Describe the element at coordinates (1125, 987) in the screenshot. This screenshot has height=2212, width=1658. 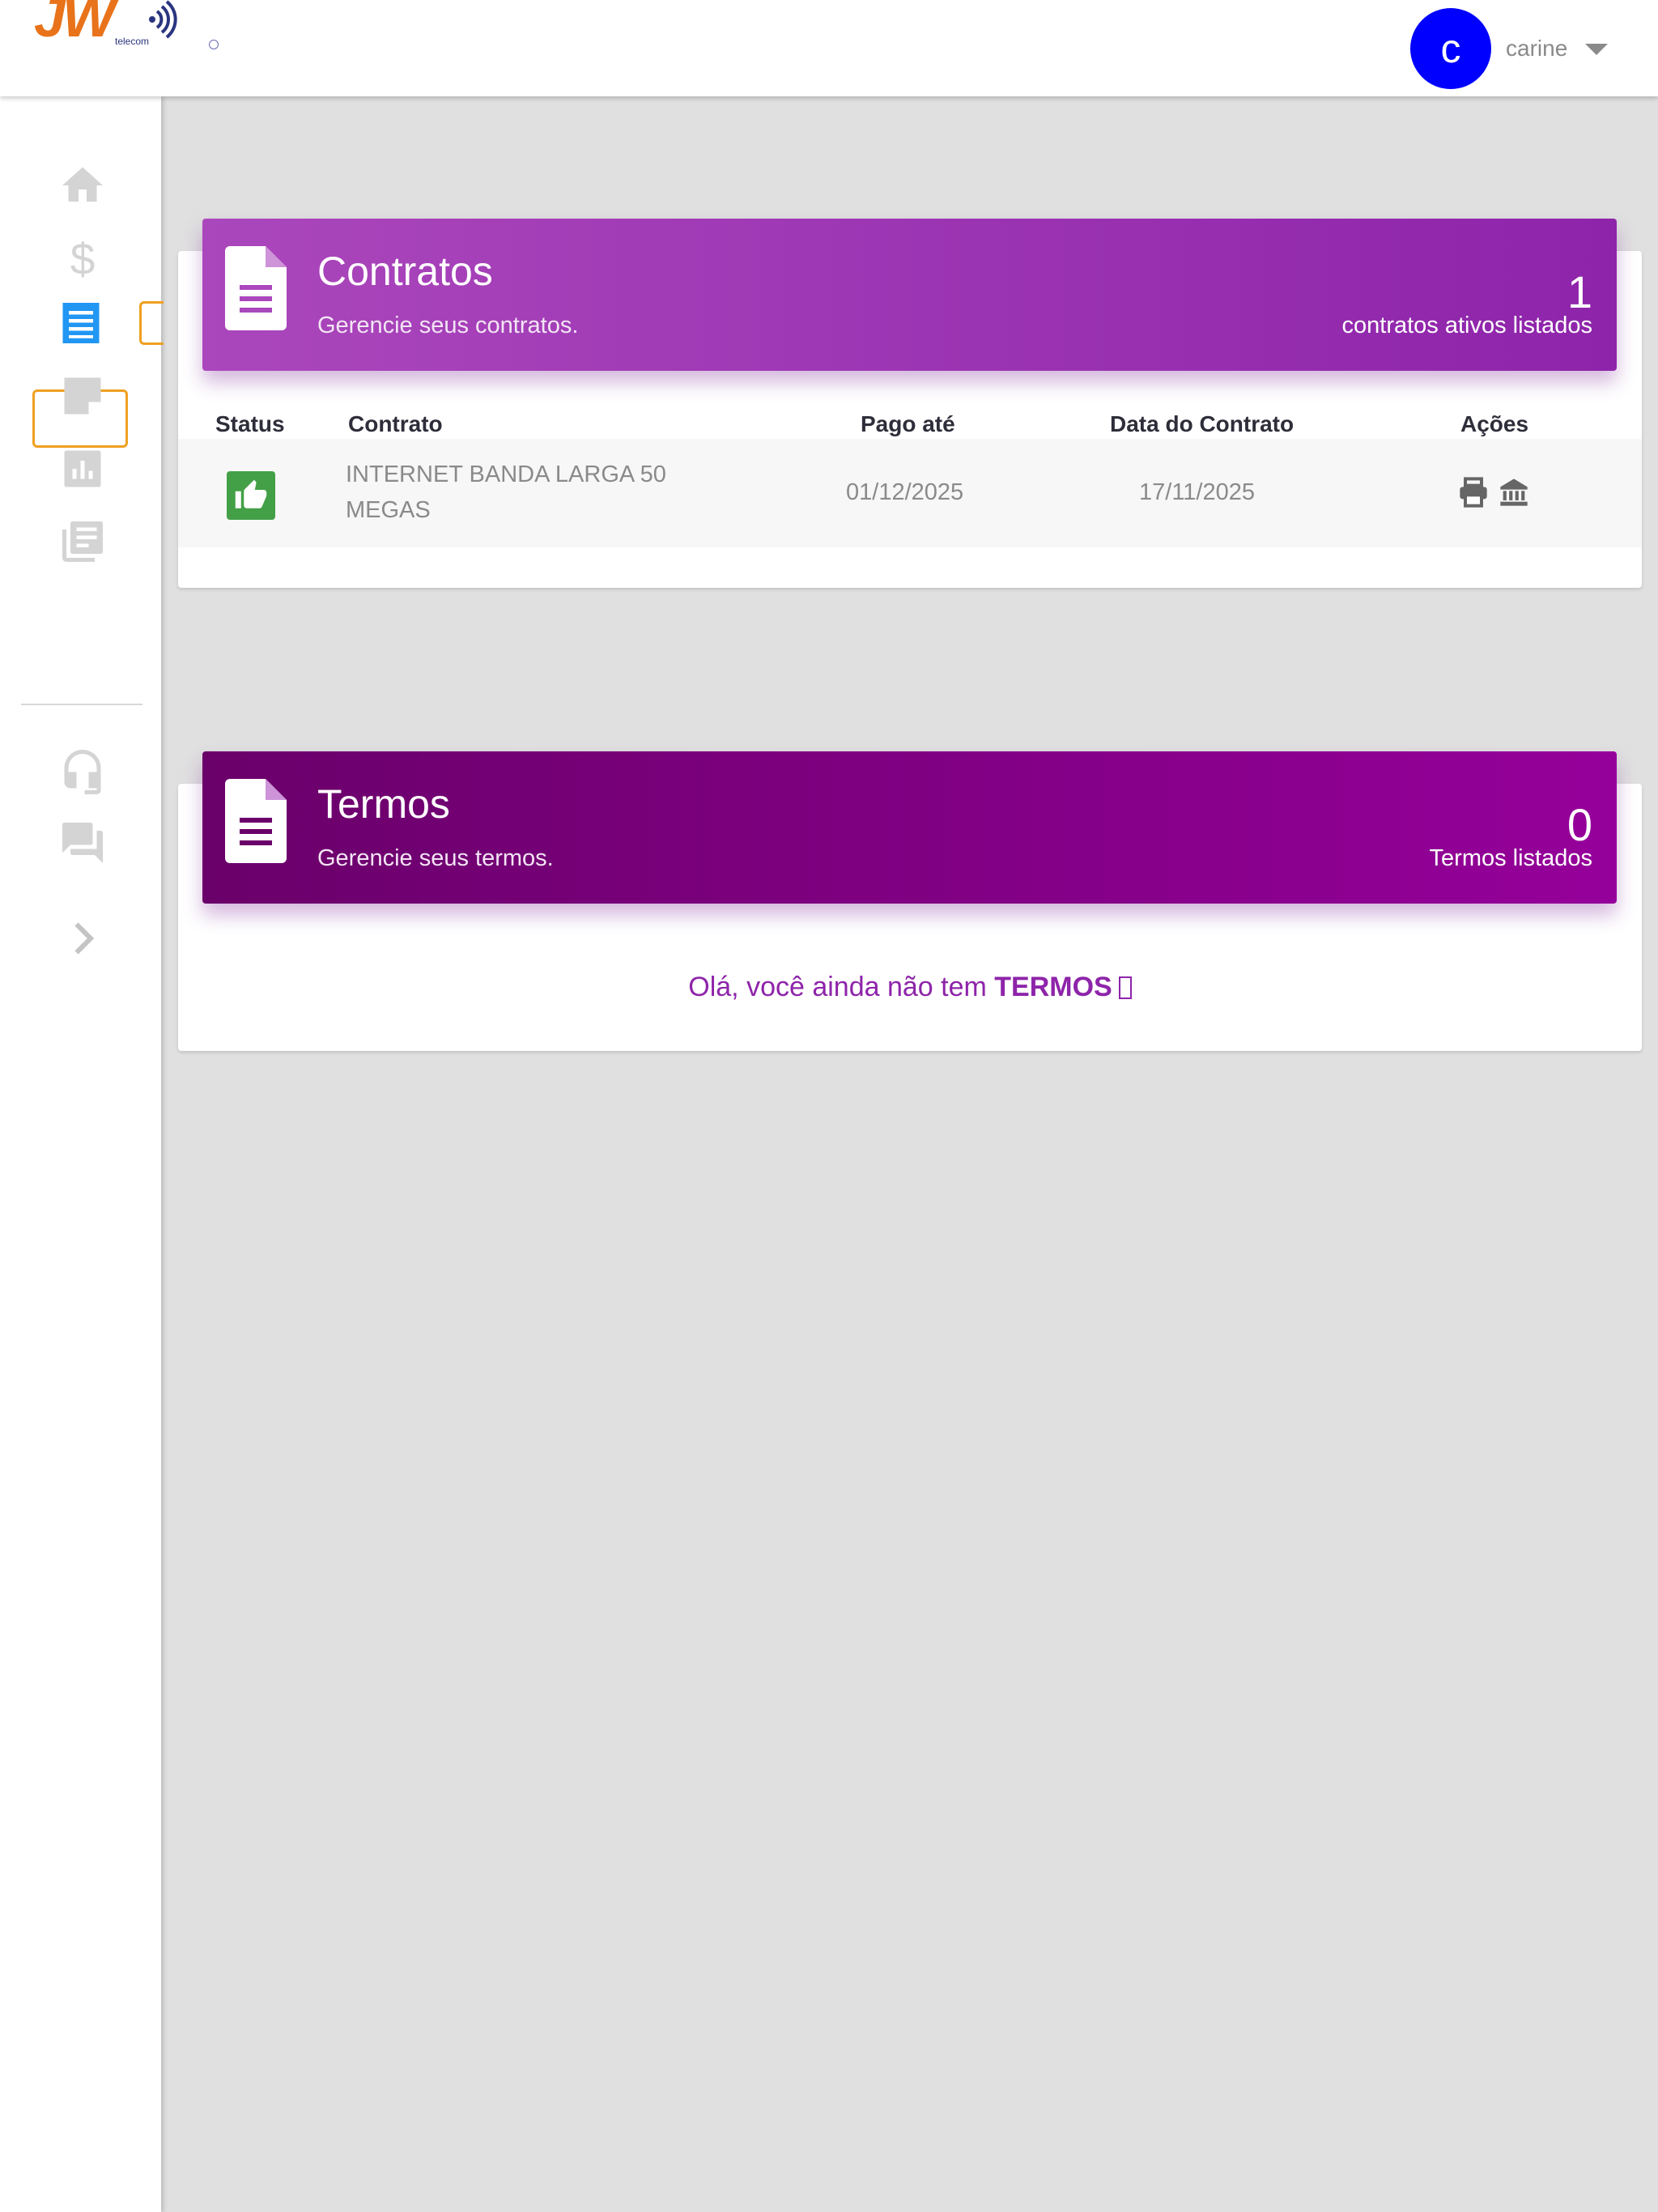
I see `missing-glyph-icon` at that location.